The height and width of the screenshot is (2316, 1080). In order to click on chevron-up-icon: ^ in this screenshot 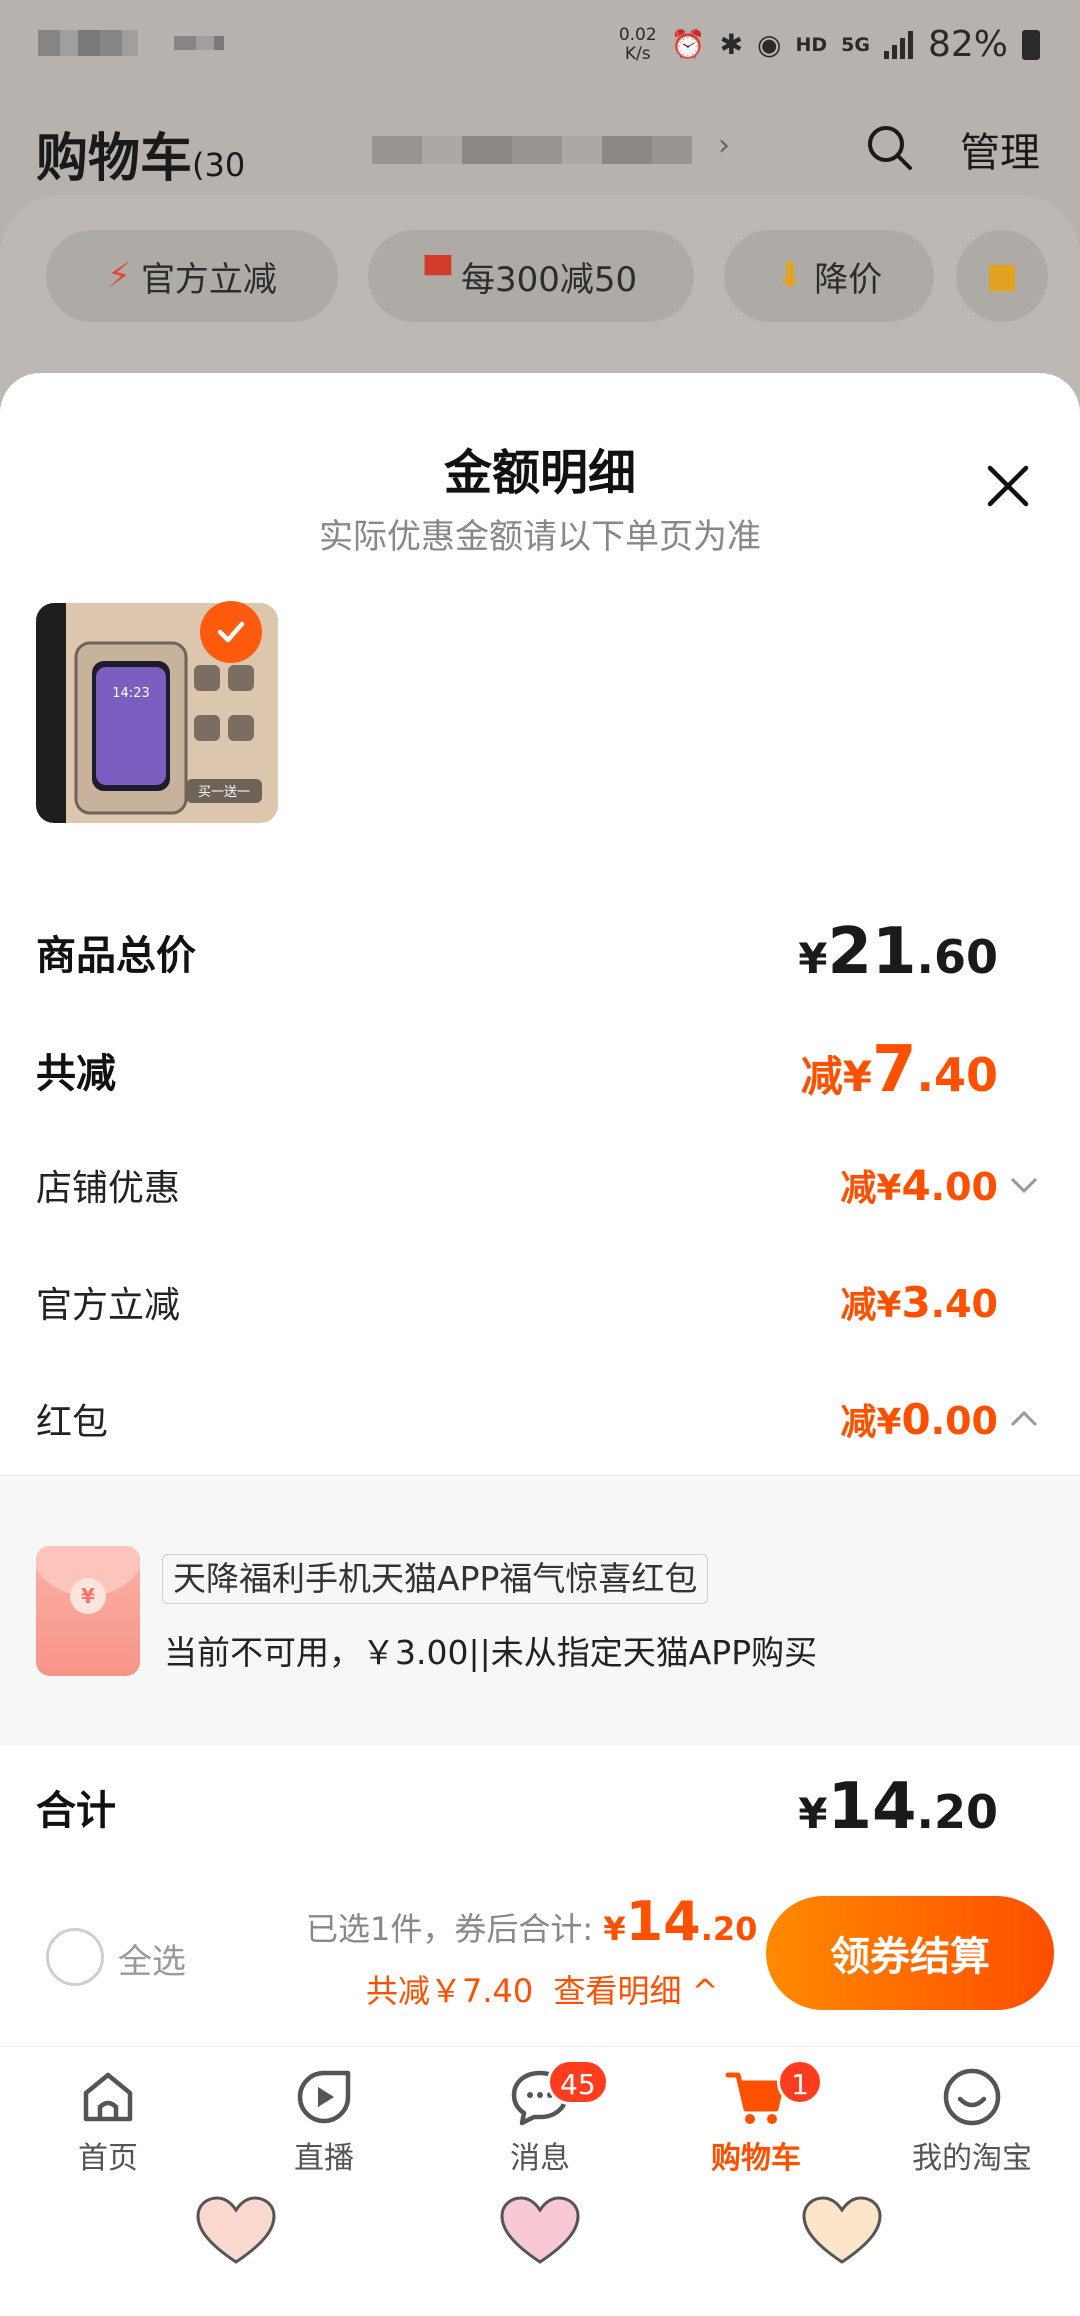, I will do `click(705, 1991)`.